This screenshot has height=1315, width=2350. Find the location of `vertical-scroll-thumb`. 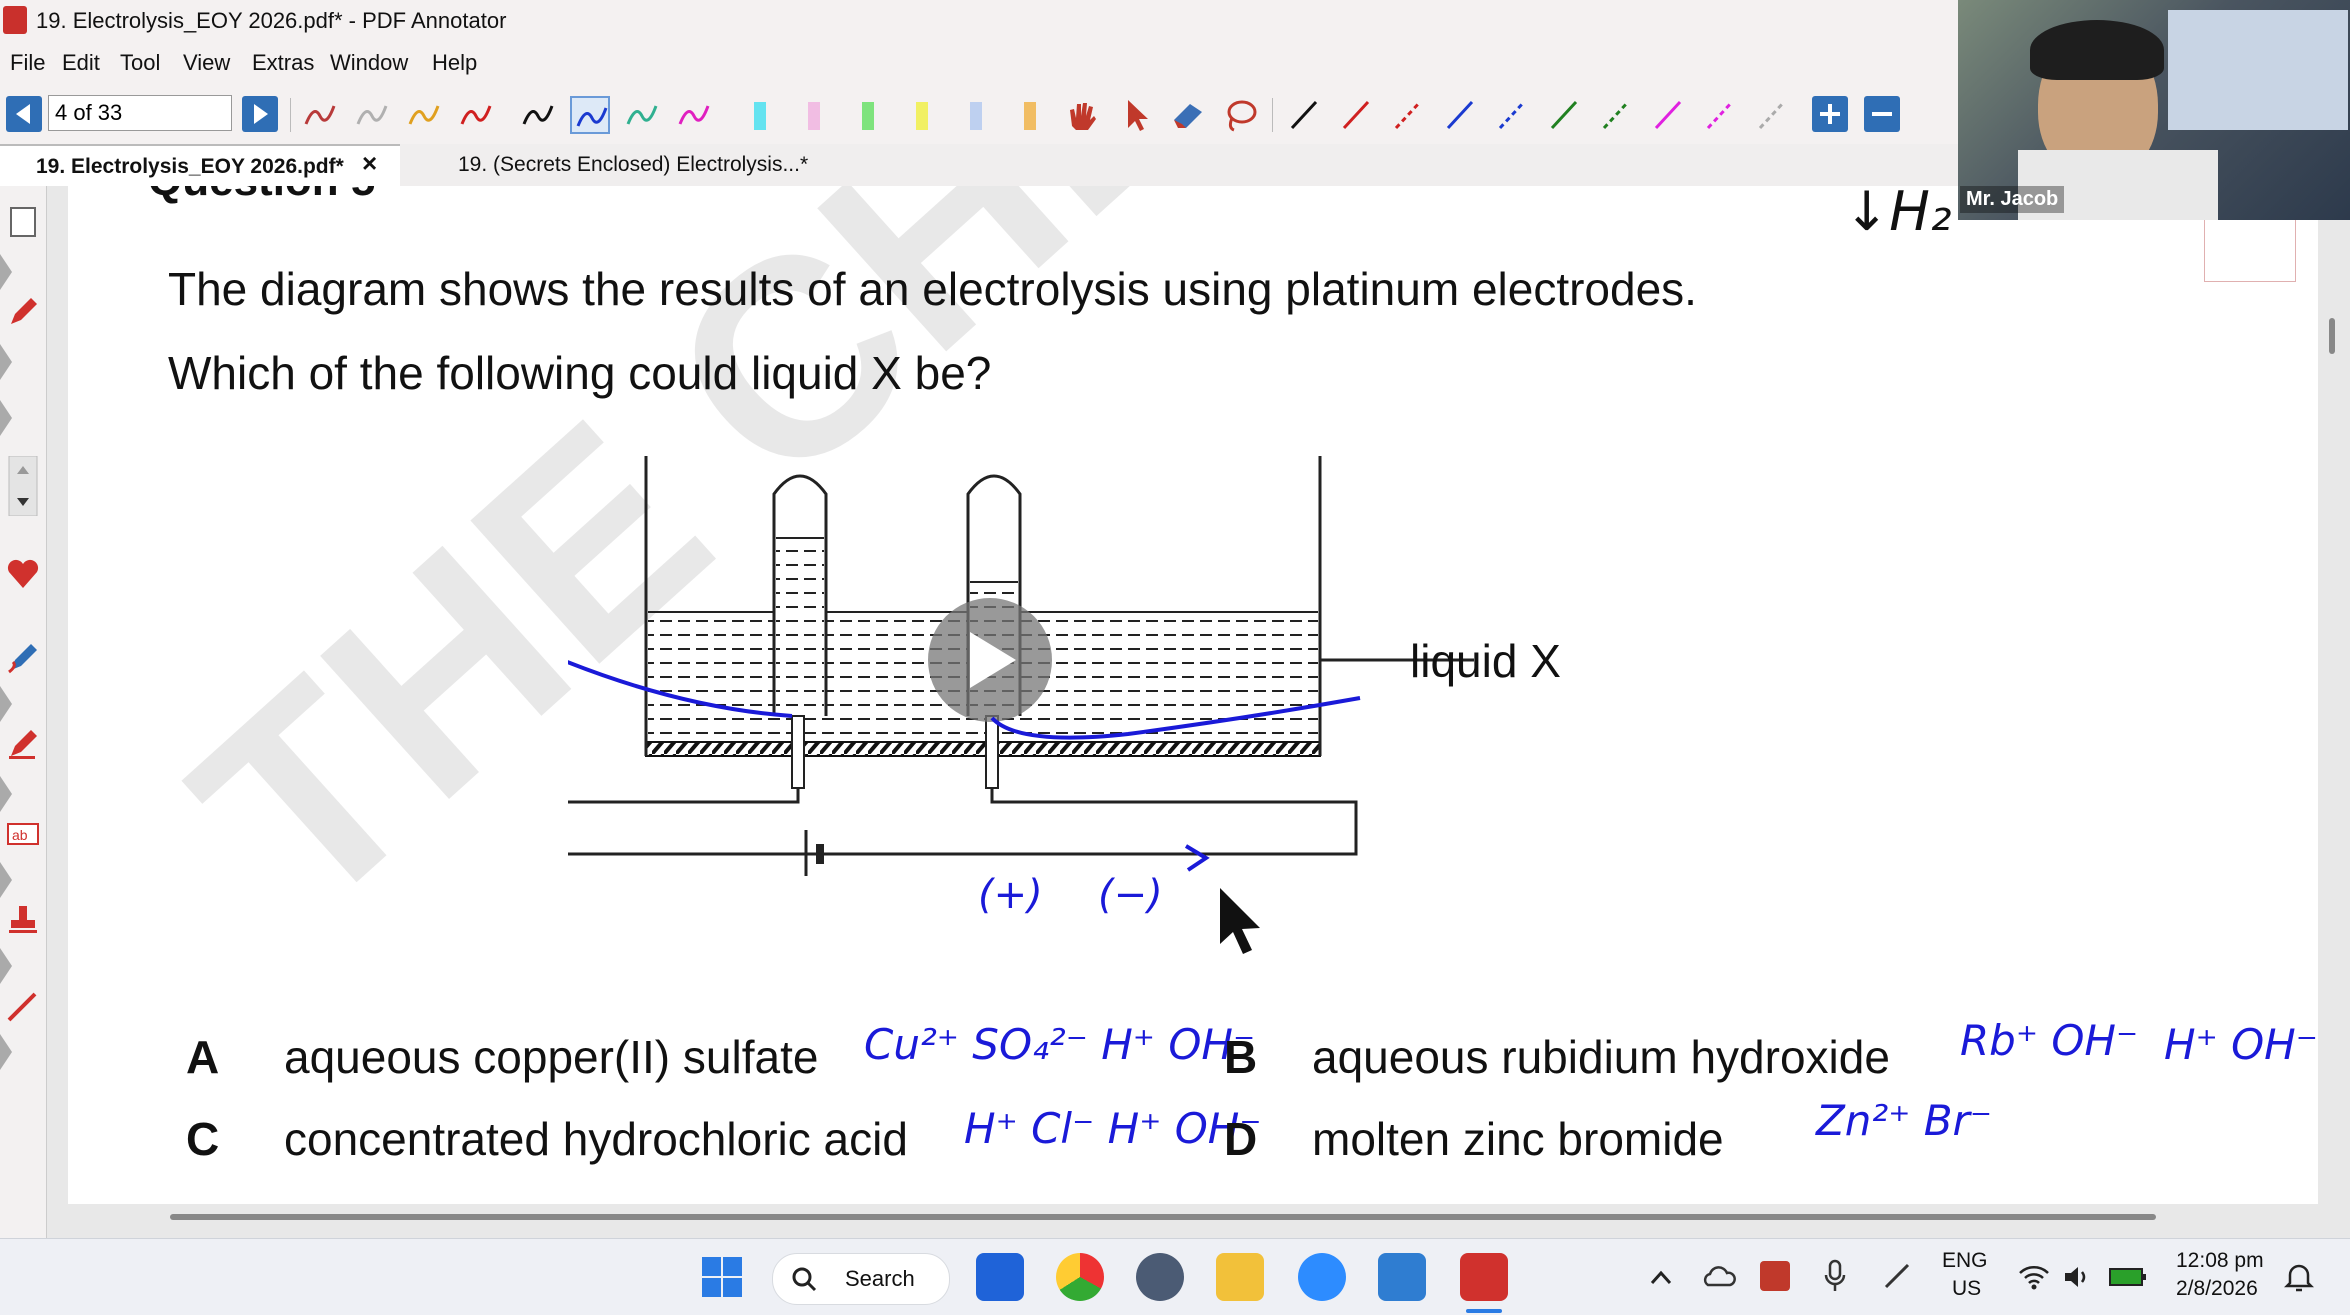

vertical-scroll-thumb is located at coordinates (2332, 336).